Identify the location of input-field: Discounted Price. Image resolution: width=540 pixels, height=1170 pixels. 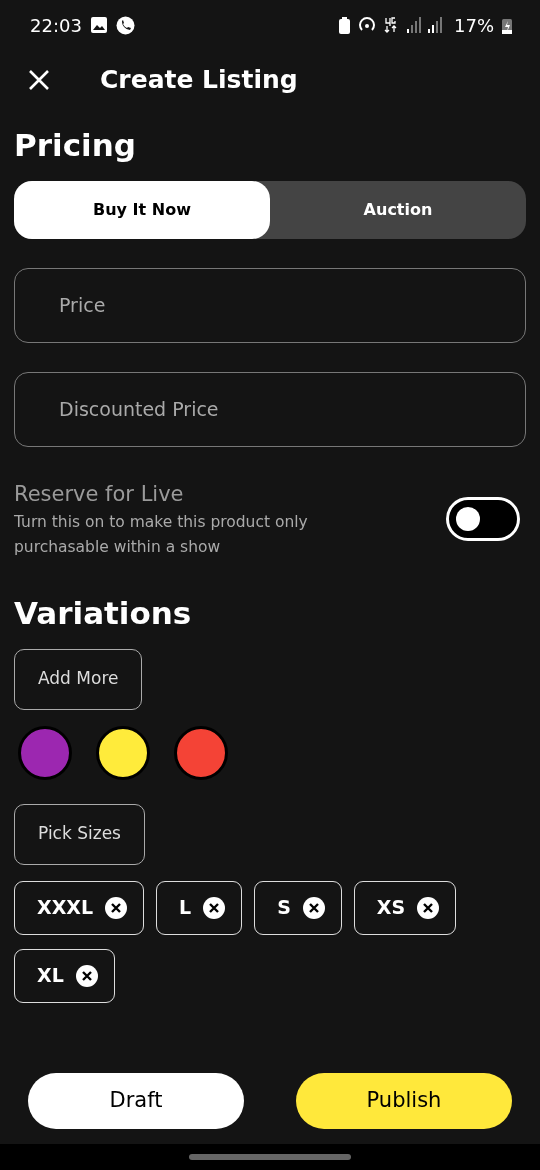
(270, 409).